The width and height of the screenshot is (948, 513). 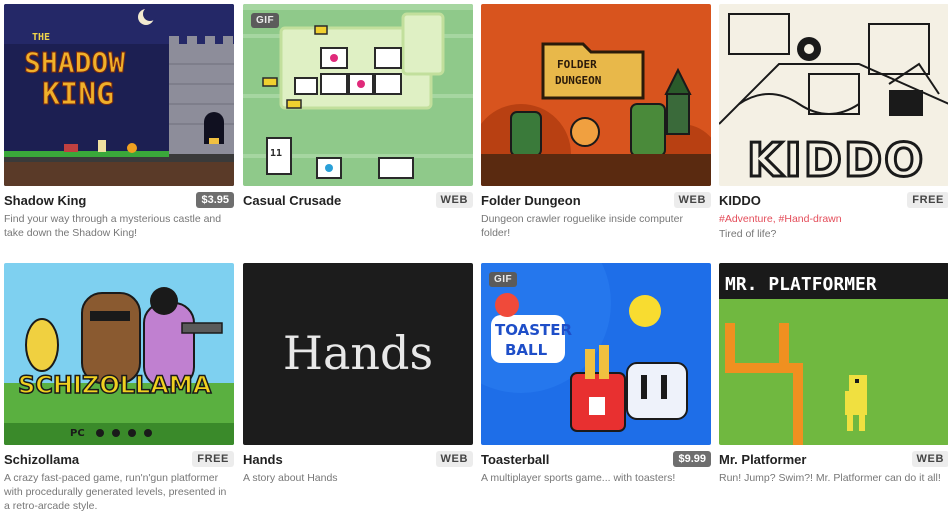 I want to click on game-description: Tired of life?, so click(x=748, y=234).